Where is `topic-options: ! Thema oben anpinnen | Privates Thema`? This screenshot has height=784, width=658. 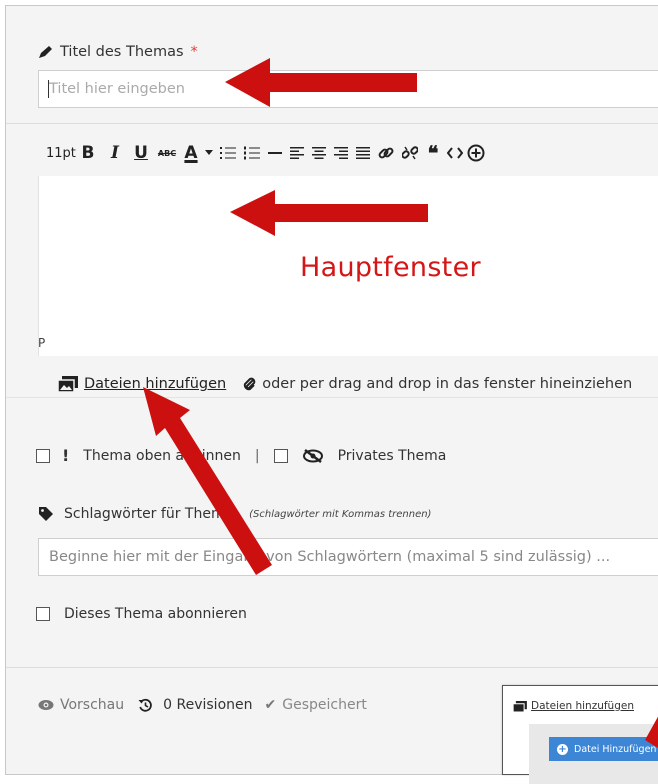 topic-options: ! Thema oben anpinnen | Privates Thema is located at coordinates (241, 455).